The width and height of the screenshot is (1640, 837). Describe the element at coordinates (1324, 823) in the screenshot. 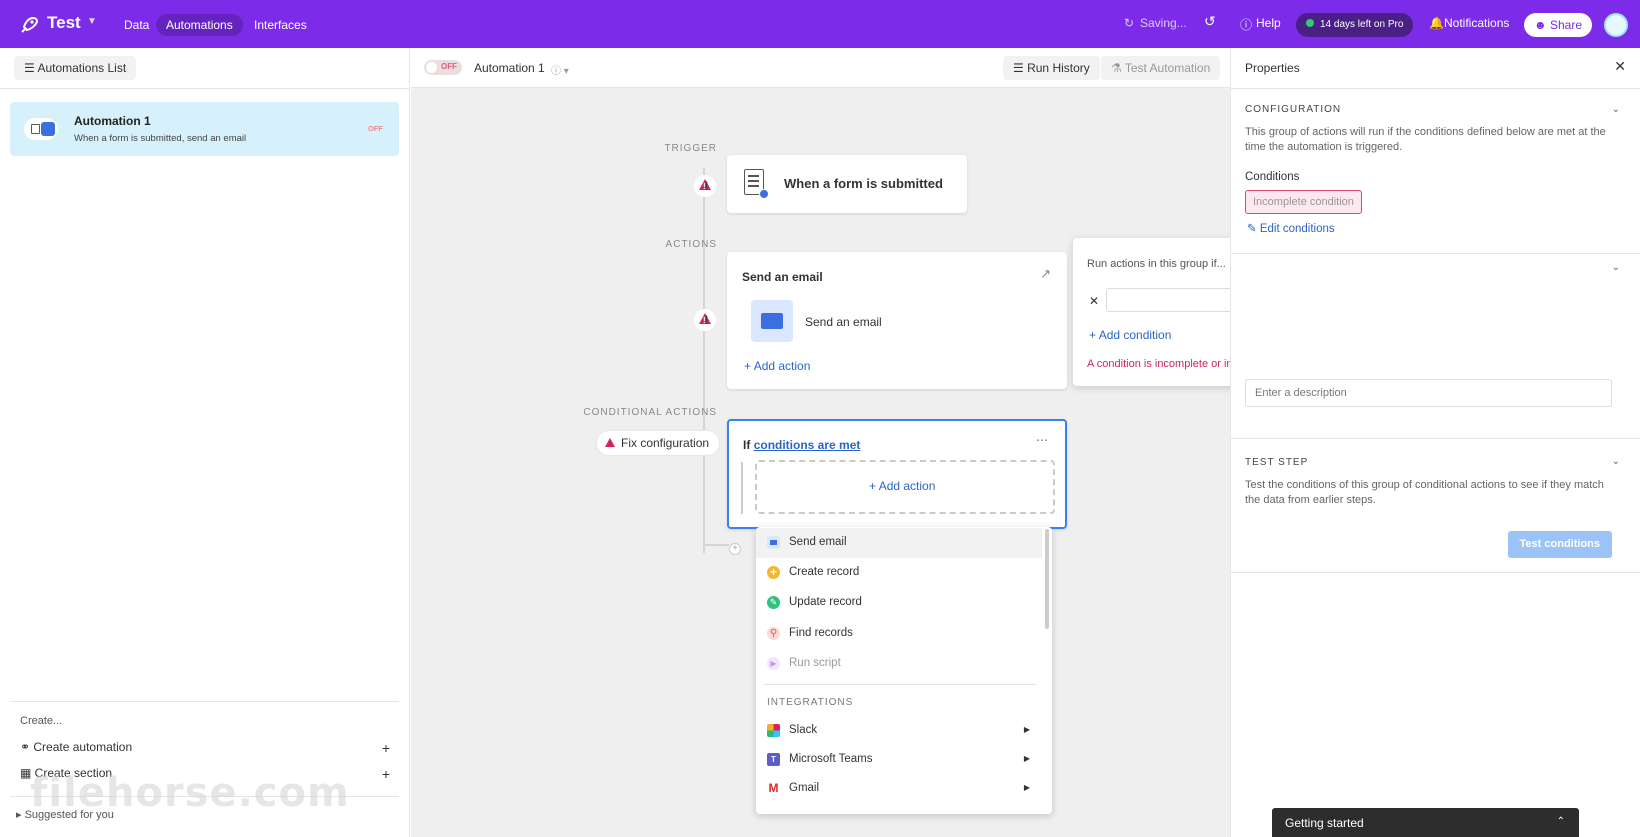

I see `getting-started-label: Getting started` at that location.